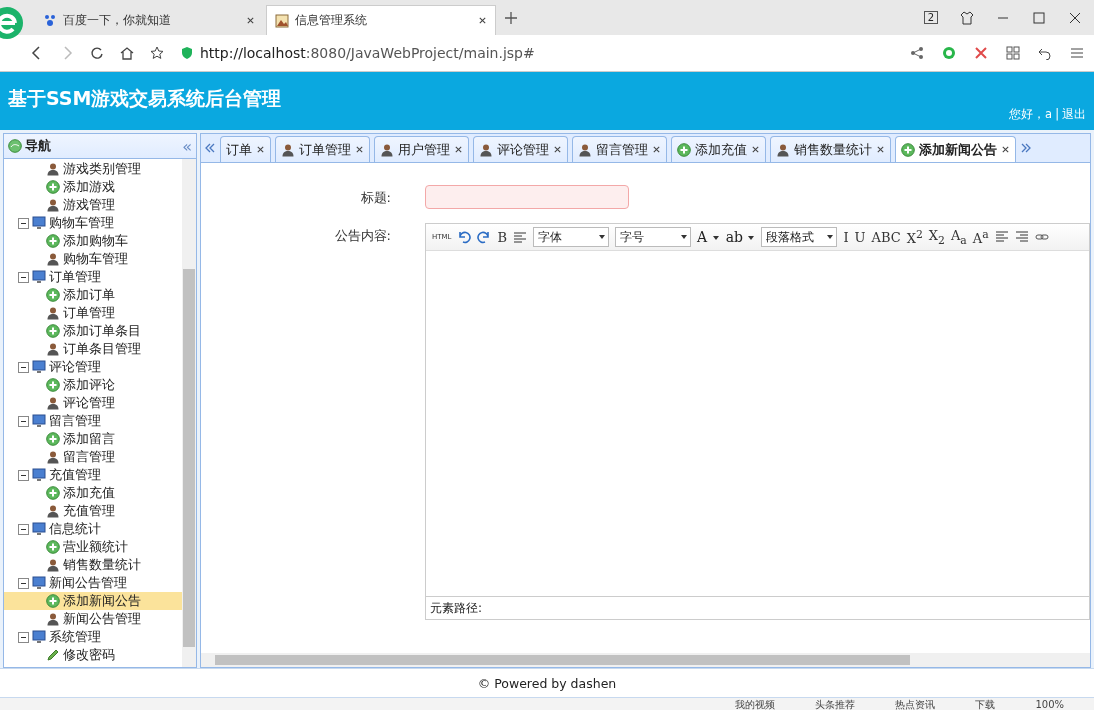  I want to click on grid-icon, so click(1013, 53).